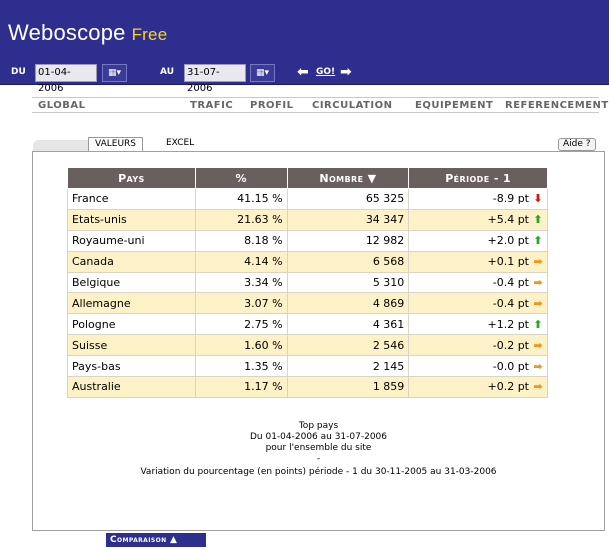  Describe the element at coordinates (508, 241) in the screenshot. I see `period-cell-text: +2.0 pt` at that location.